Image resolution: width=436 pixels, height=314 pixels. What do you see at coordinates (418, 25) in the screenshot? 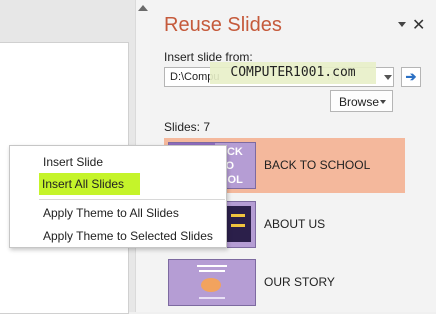
I see `close-icon: ✕` at bounding box center [418, 25].